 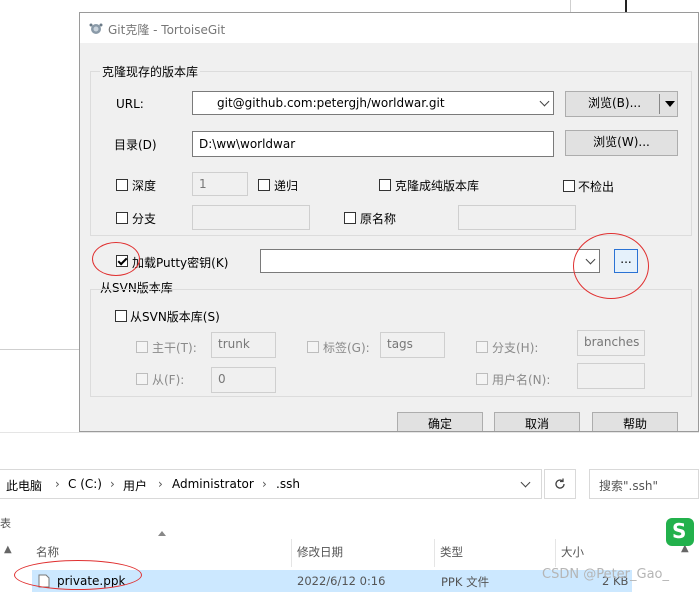 I want to click on dialog-title: Git克隆 - TortoiseGit, so click(x=167, y=30).